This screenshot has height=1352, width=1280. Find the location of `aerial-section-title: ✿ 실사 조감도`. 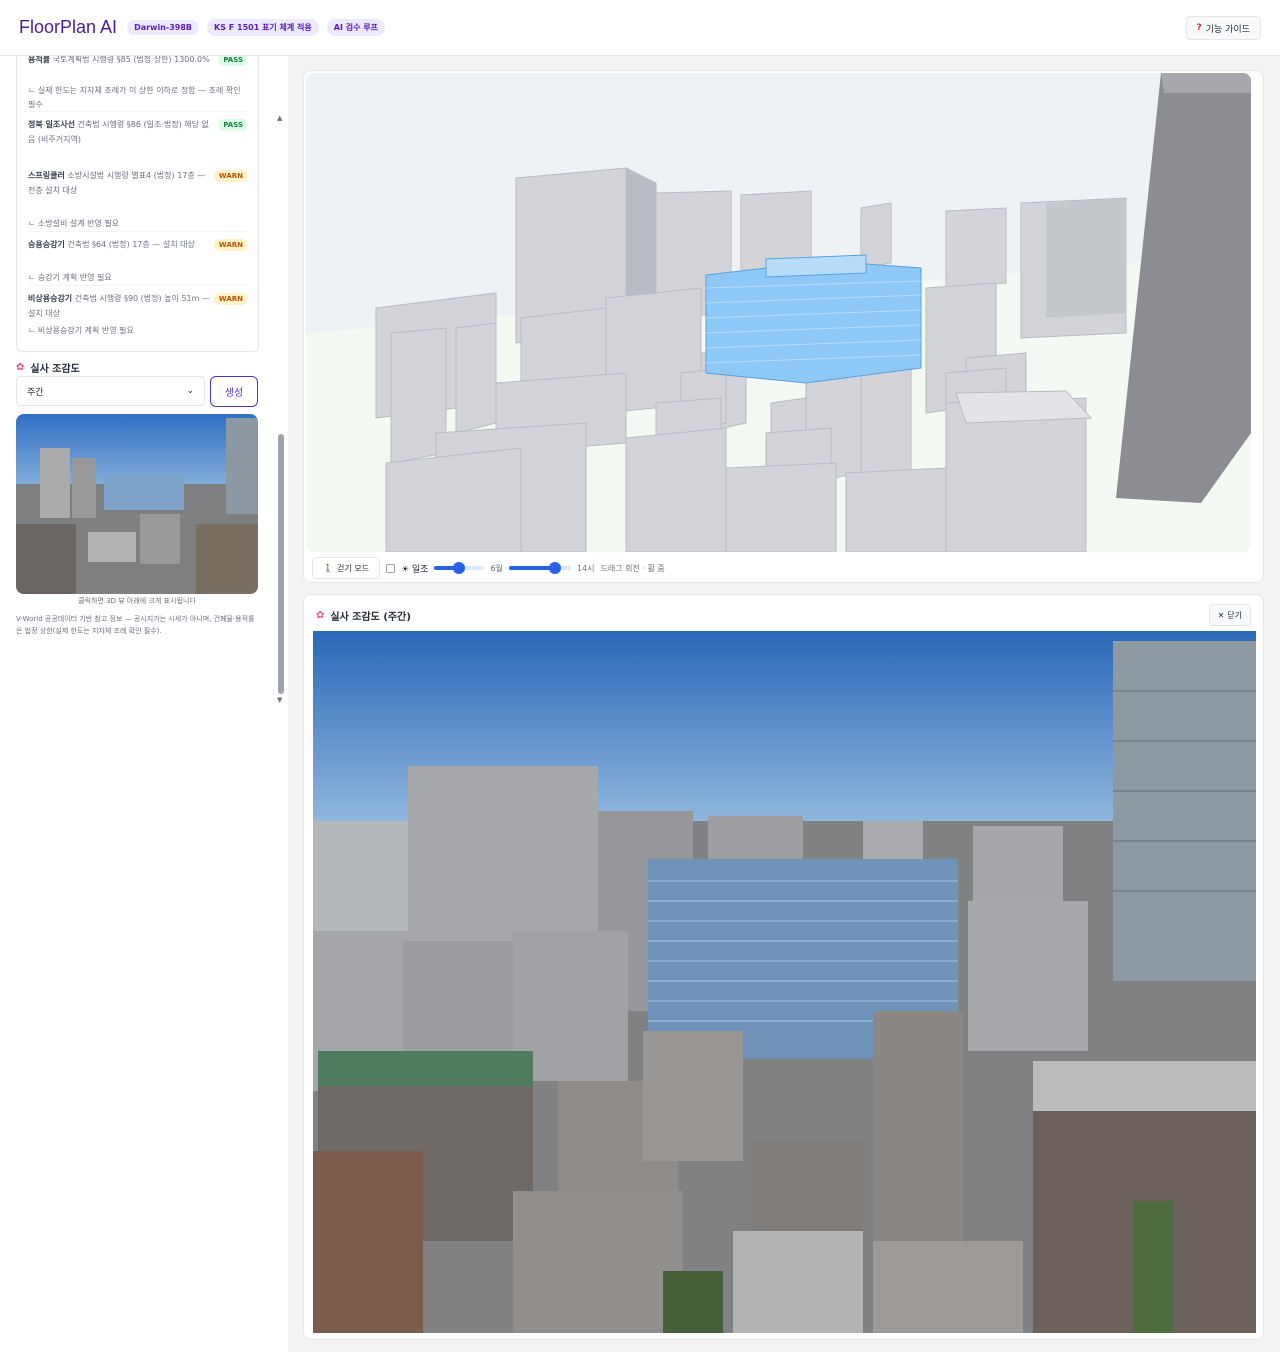

aerial-section-title: ✿ 실사 조감도 is located at coordinates (48, 368).